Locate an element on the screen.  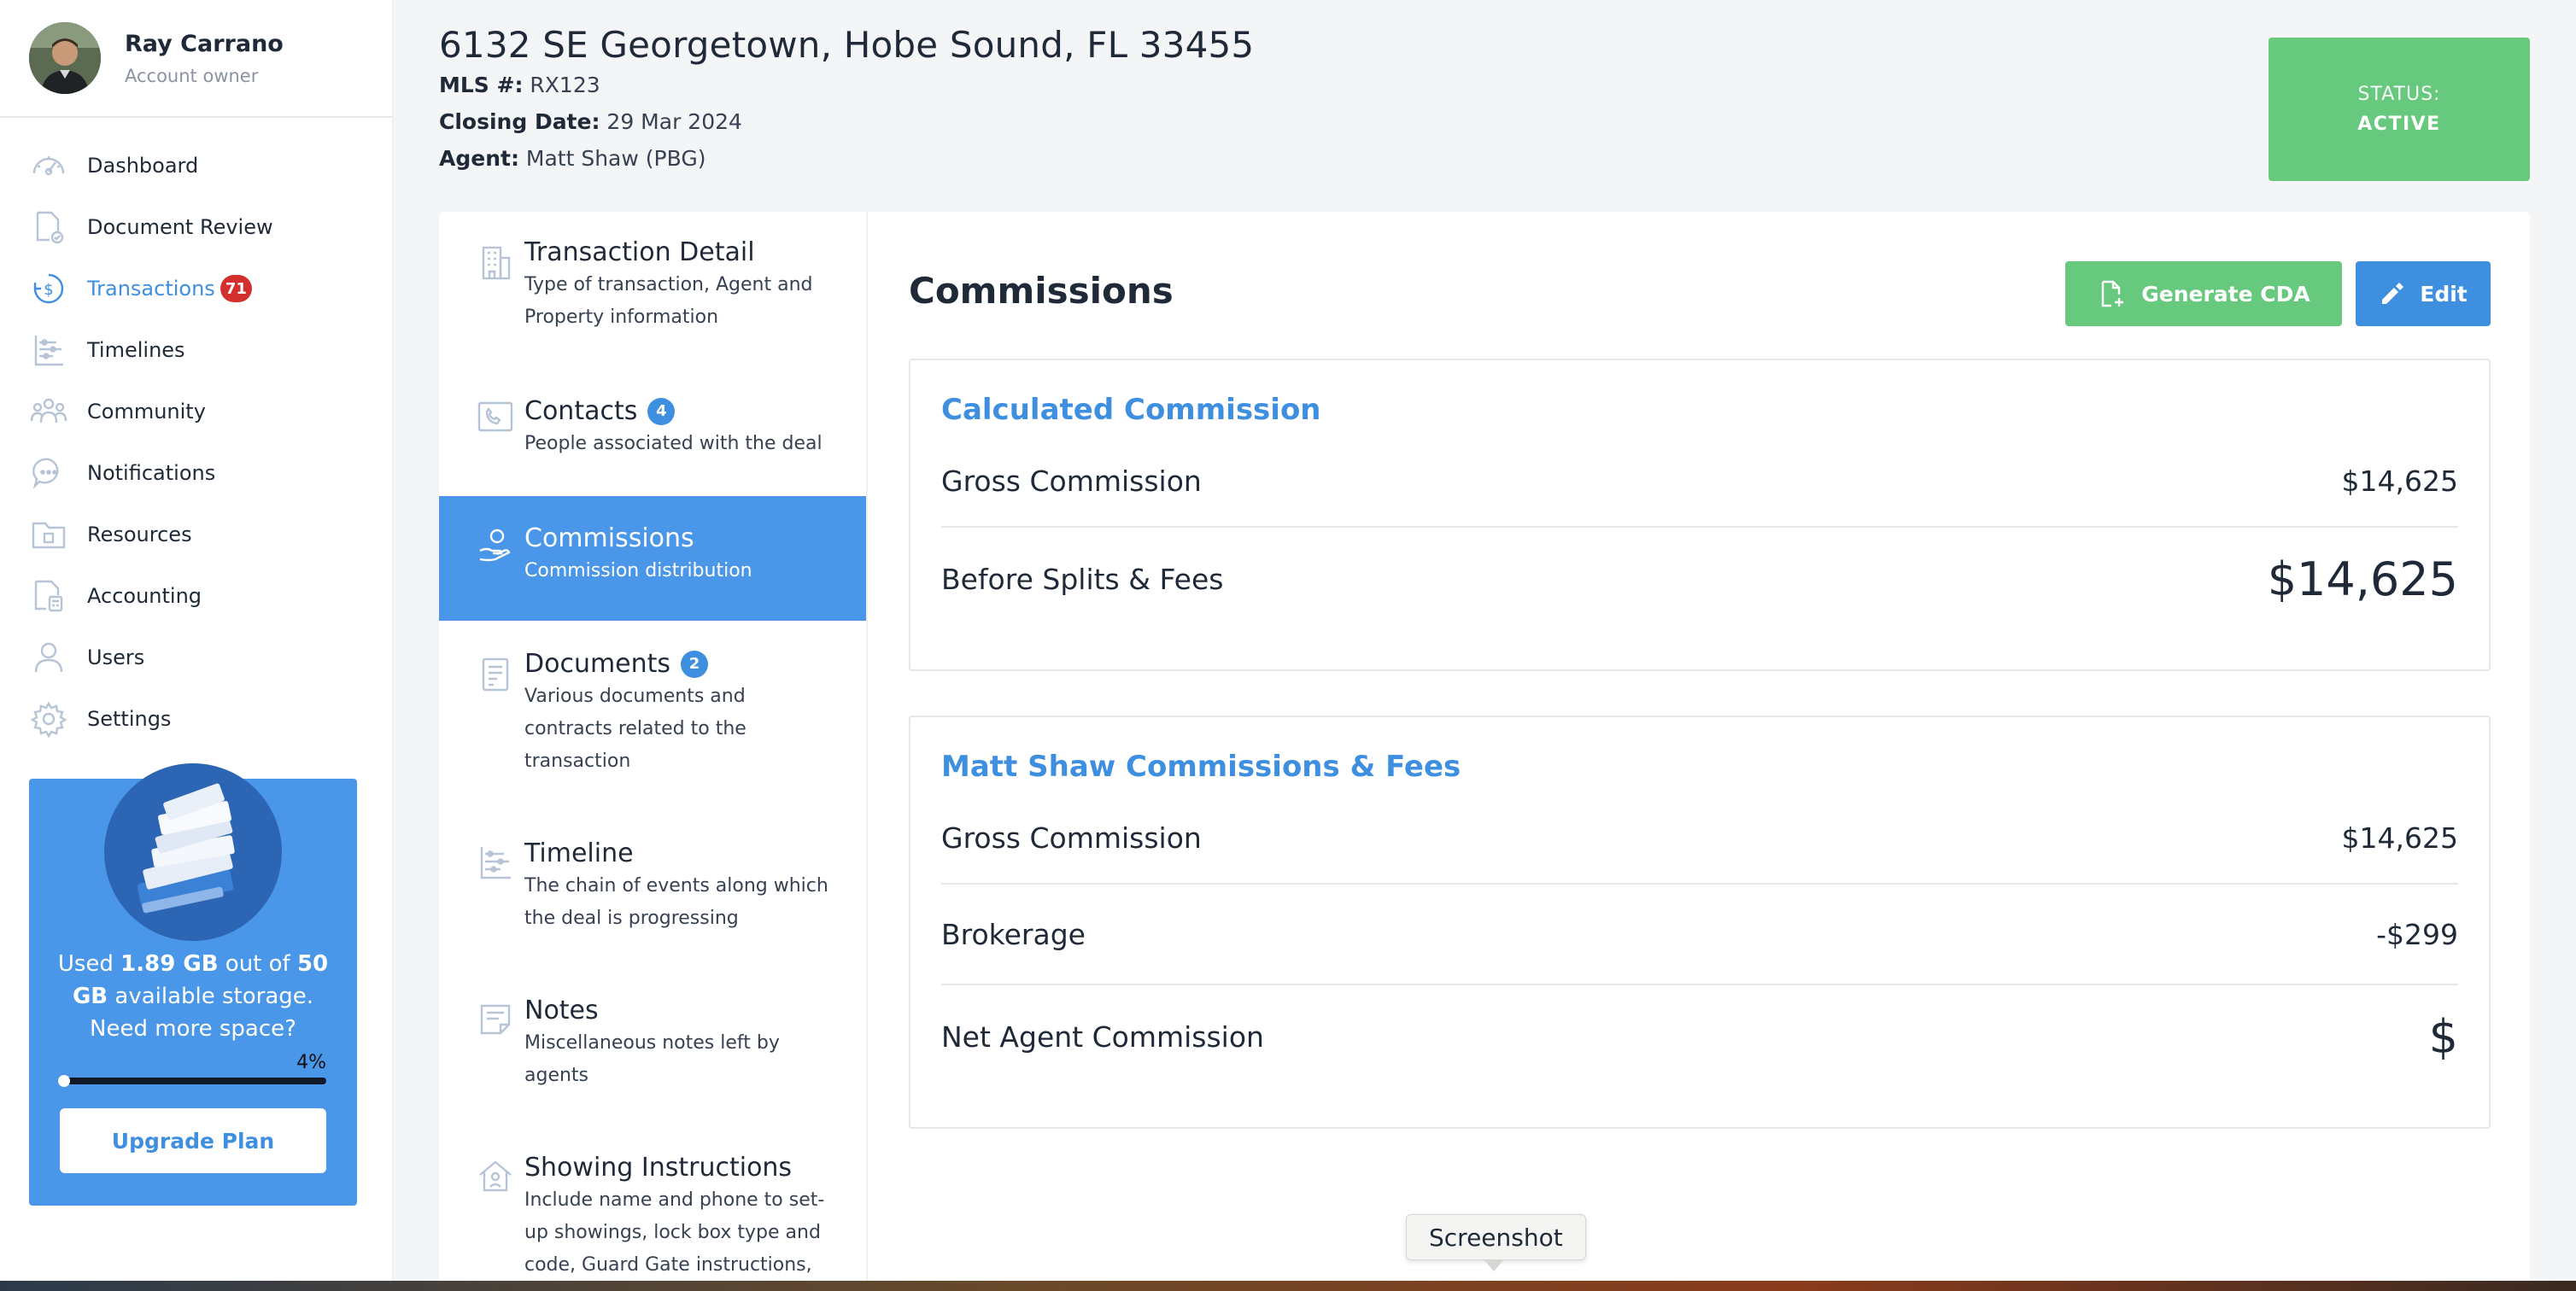
section-title: Transaction Detail is located at coordinates (639, 252).